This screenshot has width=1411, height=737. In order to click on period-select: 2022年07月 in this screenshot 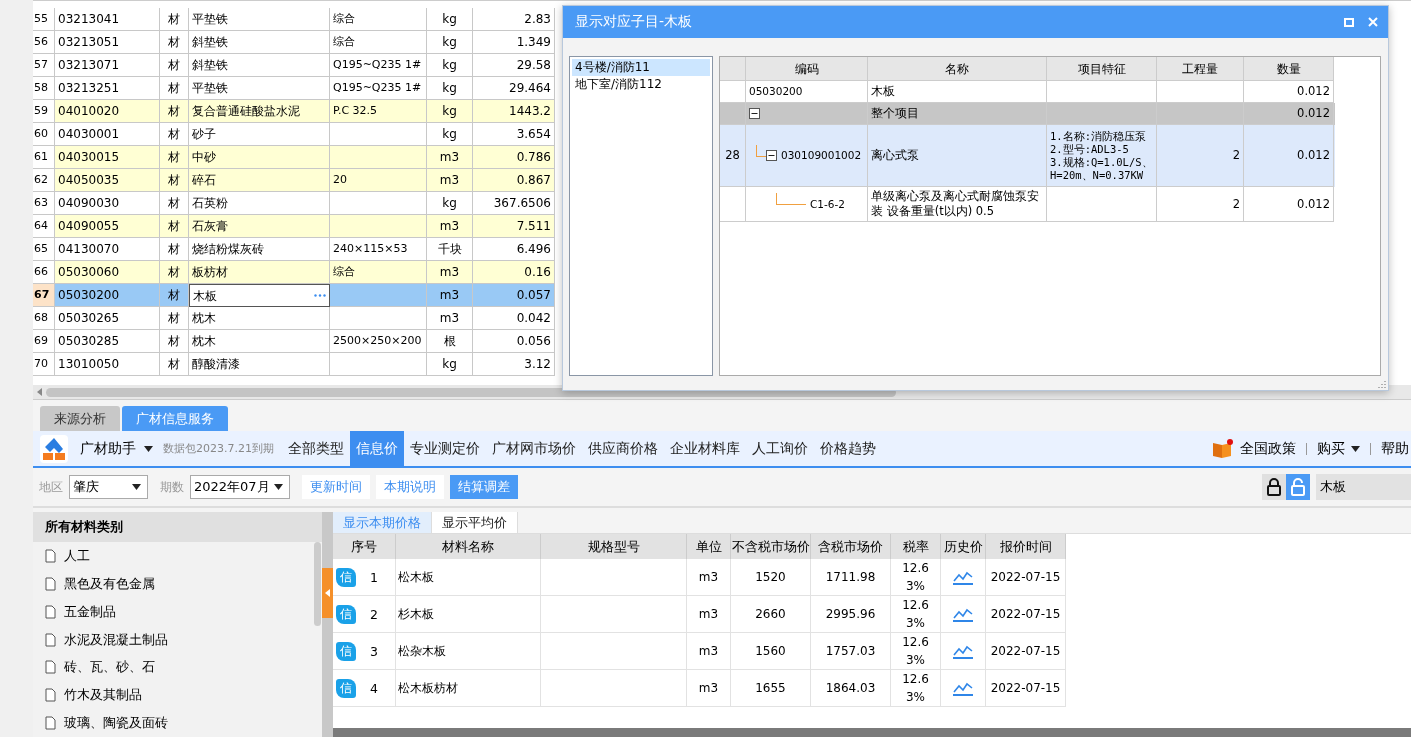, I will do `click(240, 487)`.